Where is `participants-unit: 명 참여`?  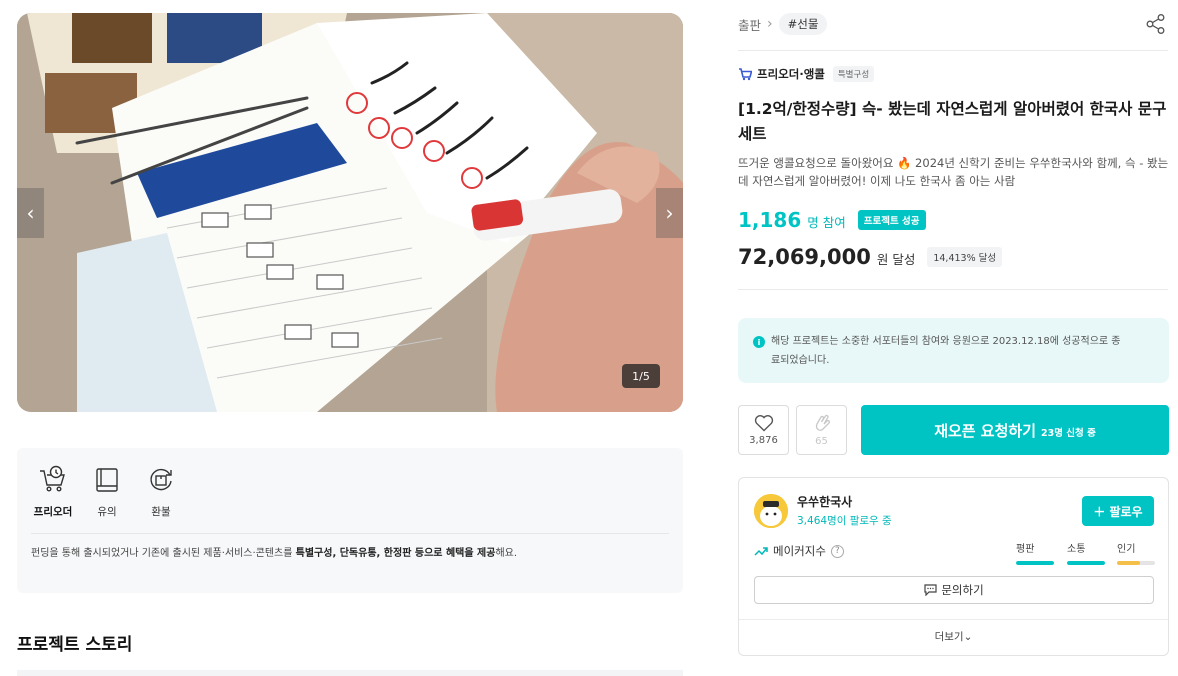 participants-unit: 명 참여 is located at coordinates (826, 222).